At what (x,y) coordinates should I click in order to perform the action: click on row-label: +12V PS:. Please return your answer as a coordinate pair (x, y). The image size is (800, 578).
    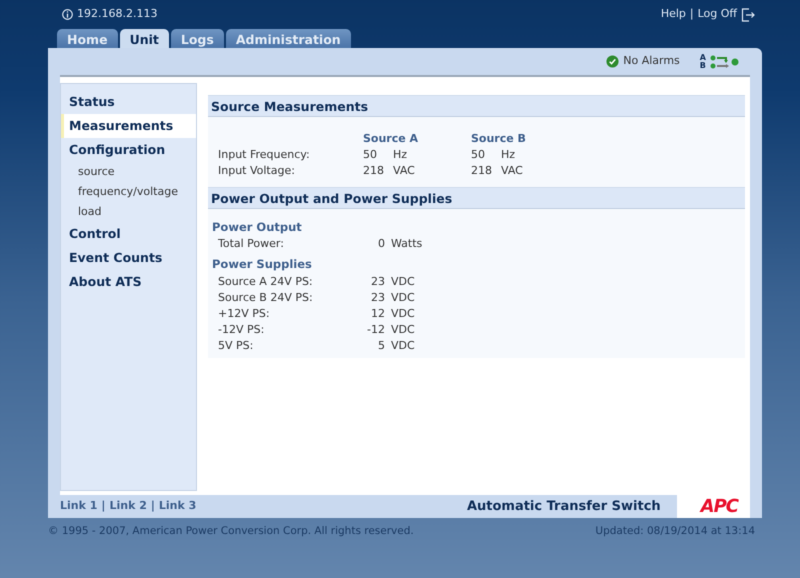
    Looking at the image, I should click on (244, 314).